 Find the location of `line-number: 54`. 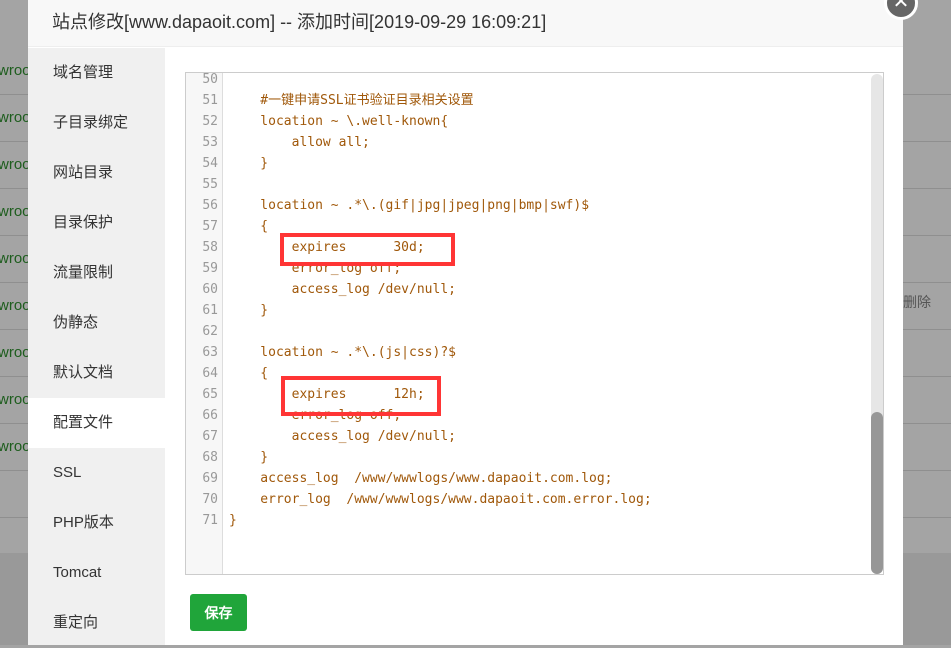

line-number: 54 is located at coordinates (210, 163).